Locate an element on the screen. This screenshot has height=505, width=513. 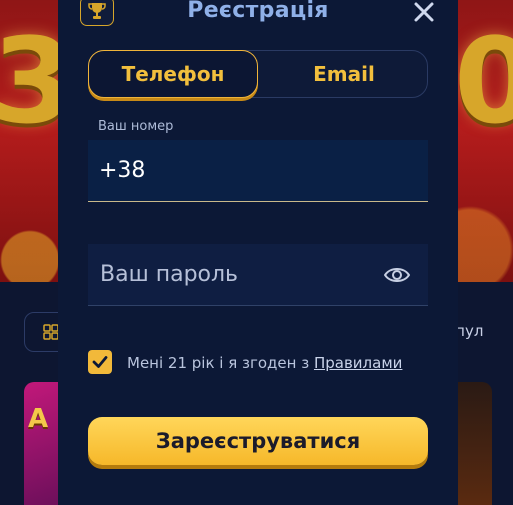
agreement-text: Мені 21 рік і я згоден з Правилами is located at coordinates (264, 363).